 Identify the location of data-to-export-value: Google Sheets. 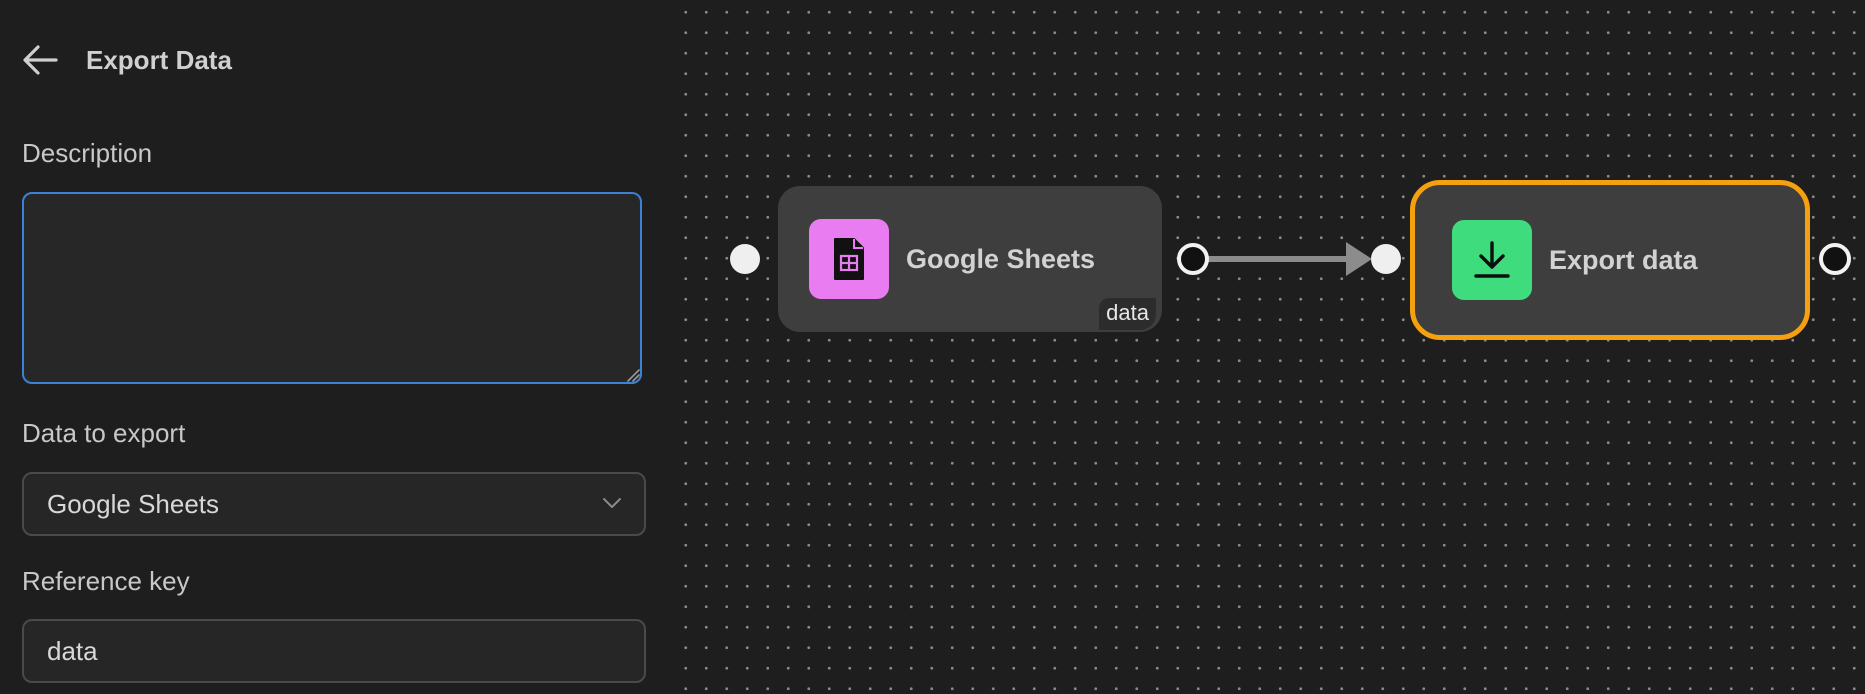
(133, 503).